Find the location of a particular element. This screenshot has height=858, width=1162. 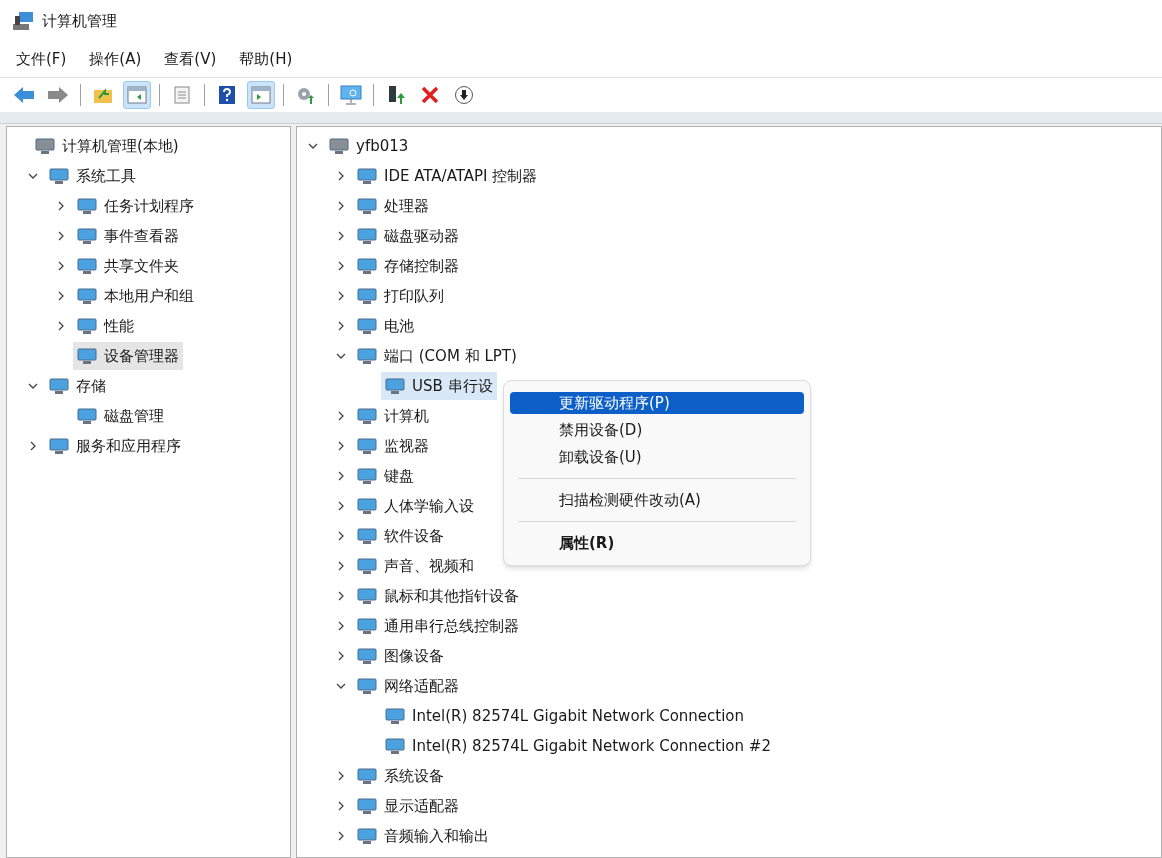

tree-item: 磁盘管理 is located at coordinates (120, 416).